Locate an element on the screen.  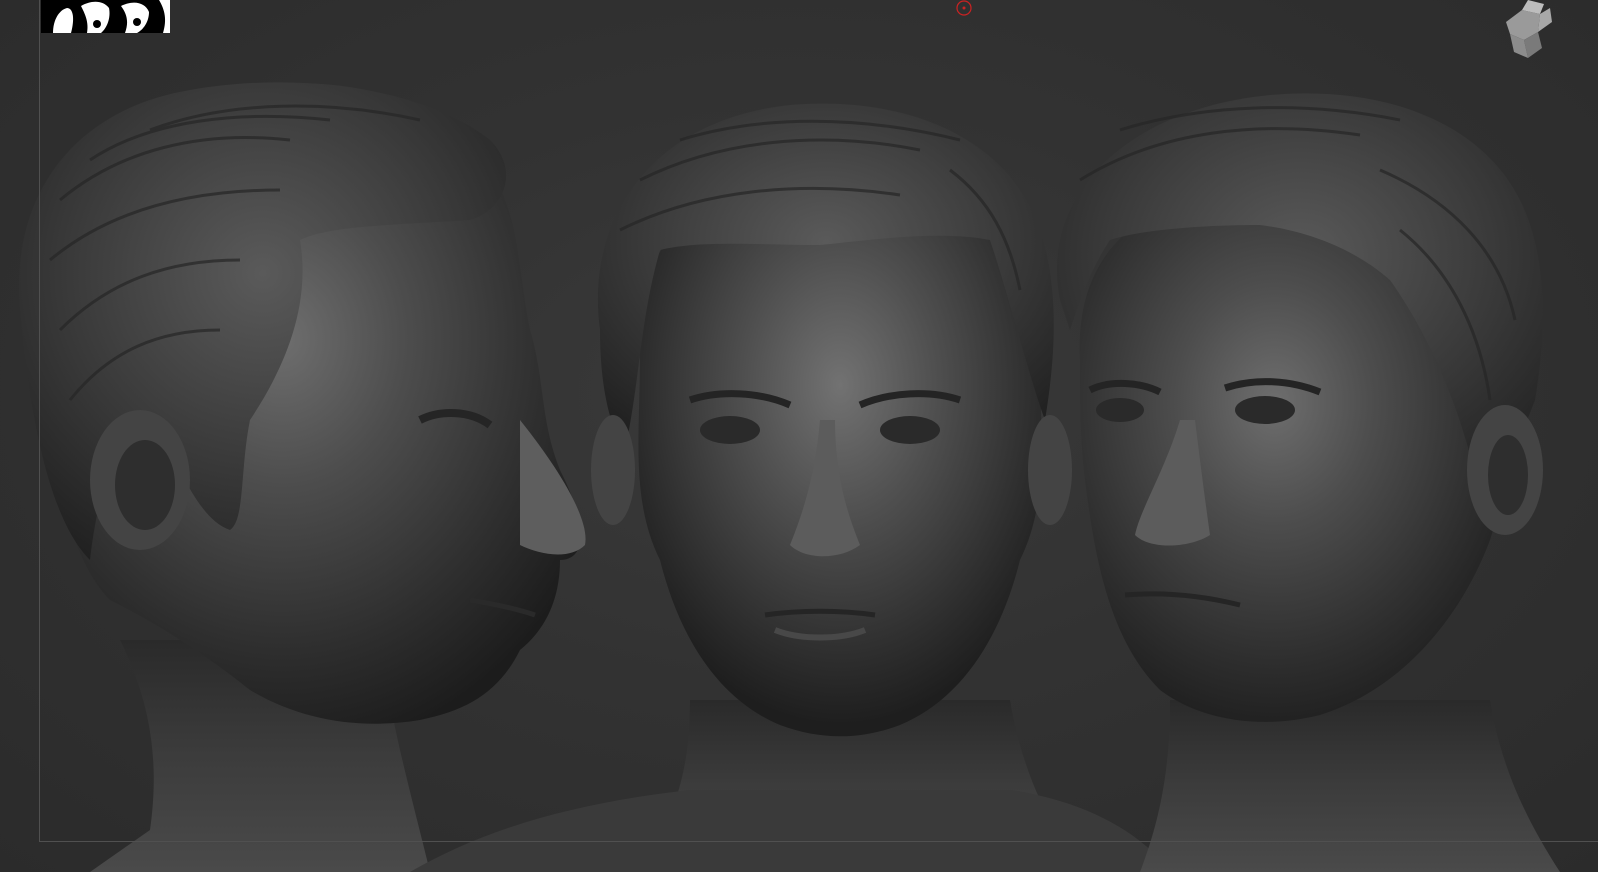
navigation-head-gizmo-icon is located at coordinates (1529, 31).